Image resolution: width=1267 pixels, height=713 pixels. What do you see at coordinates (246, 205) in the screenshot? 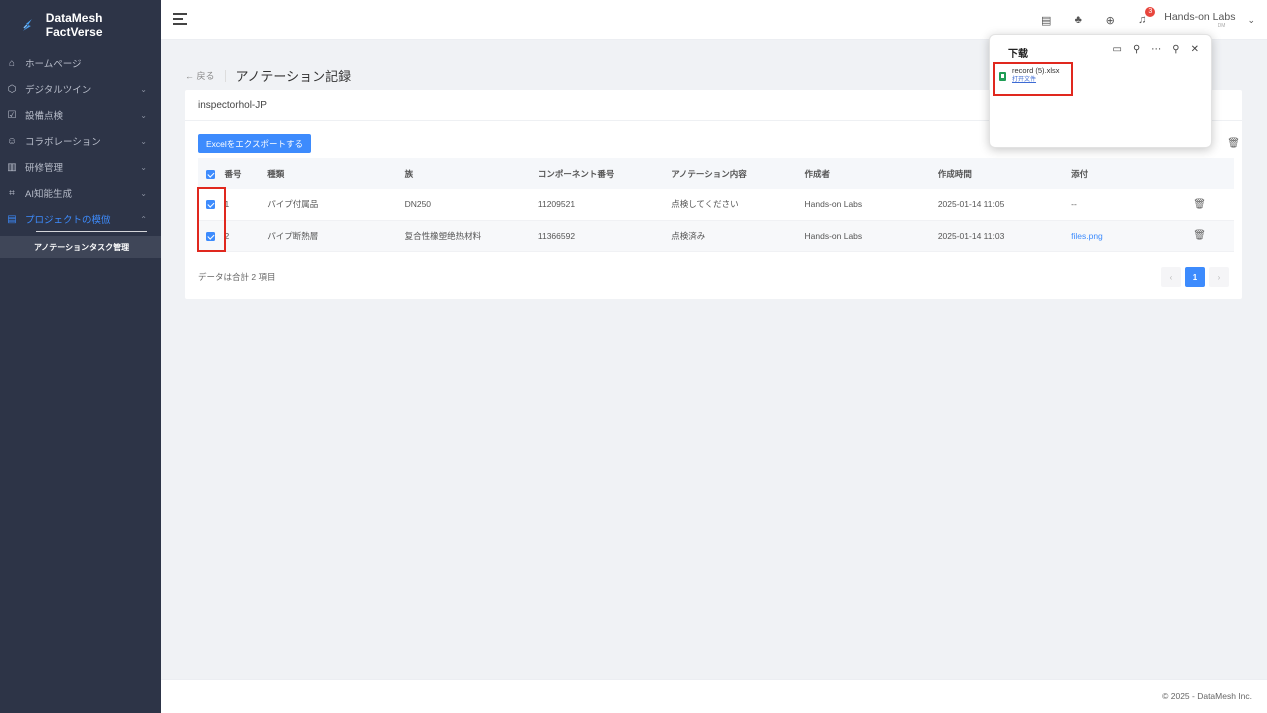
I see `cell-no: 1` at bounding box center [246, 205].